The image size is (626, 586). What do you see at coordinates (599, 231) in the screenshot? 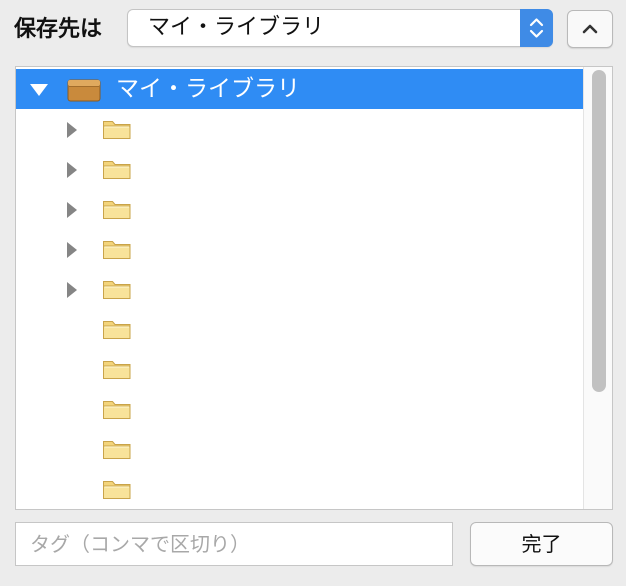
I see `scroll-thumb` at bounding box center [599, 231].